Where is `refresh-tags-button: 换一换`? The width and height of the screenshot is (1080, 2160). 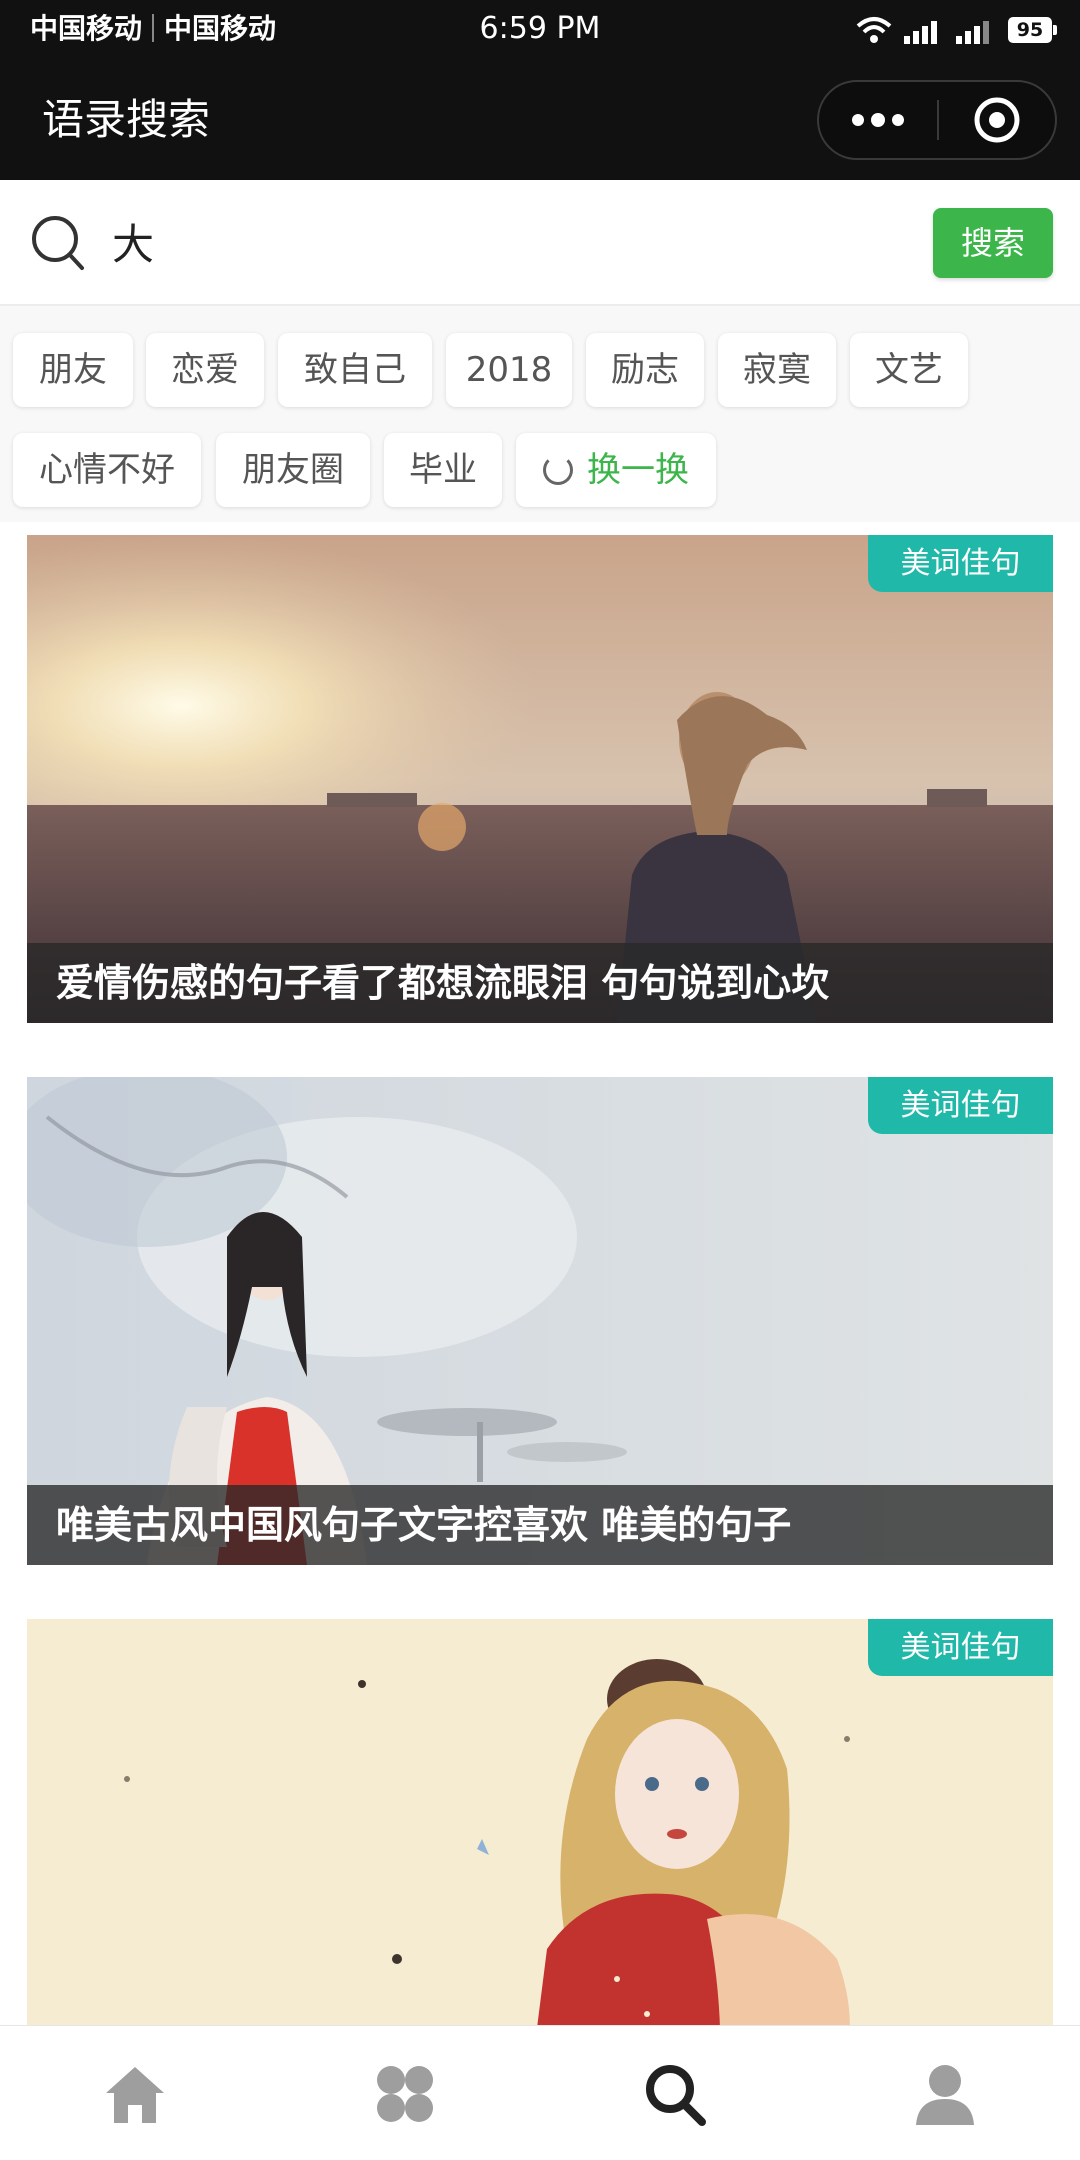 refresh-tags-button: 换一换 is located at coordinates (616, 470).